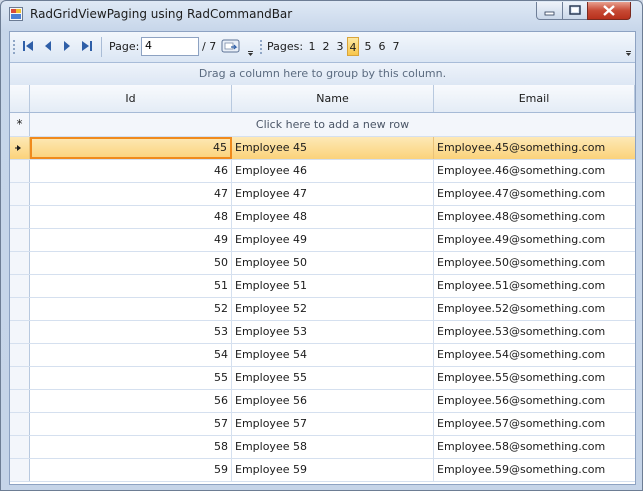 This screenshot has width=643, height=491. What do you see at coordinates (368, 46) in the screenshot?
I see `page-link-5: 5` at bounding box center [368, 46].